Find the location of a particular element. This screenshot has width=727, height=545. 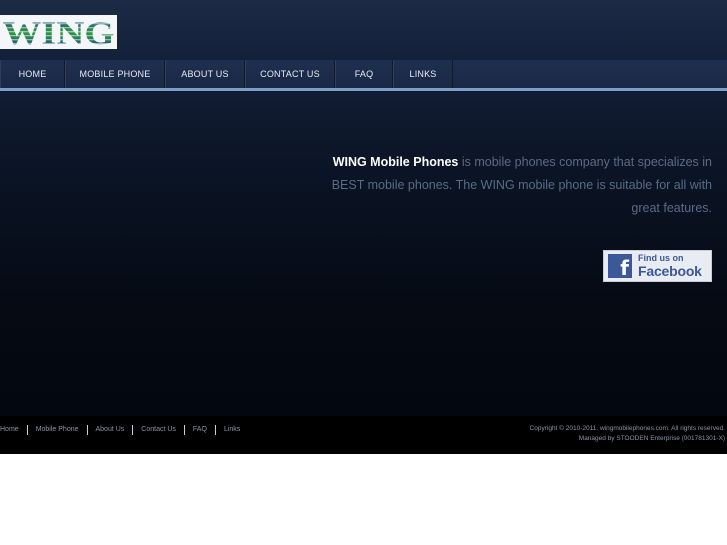

logo-graphic: WING is located at coordinates (58, 32).